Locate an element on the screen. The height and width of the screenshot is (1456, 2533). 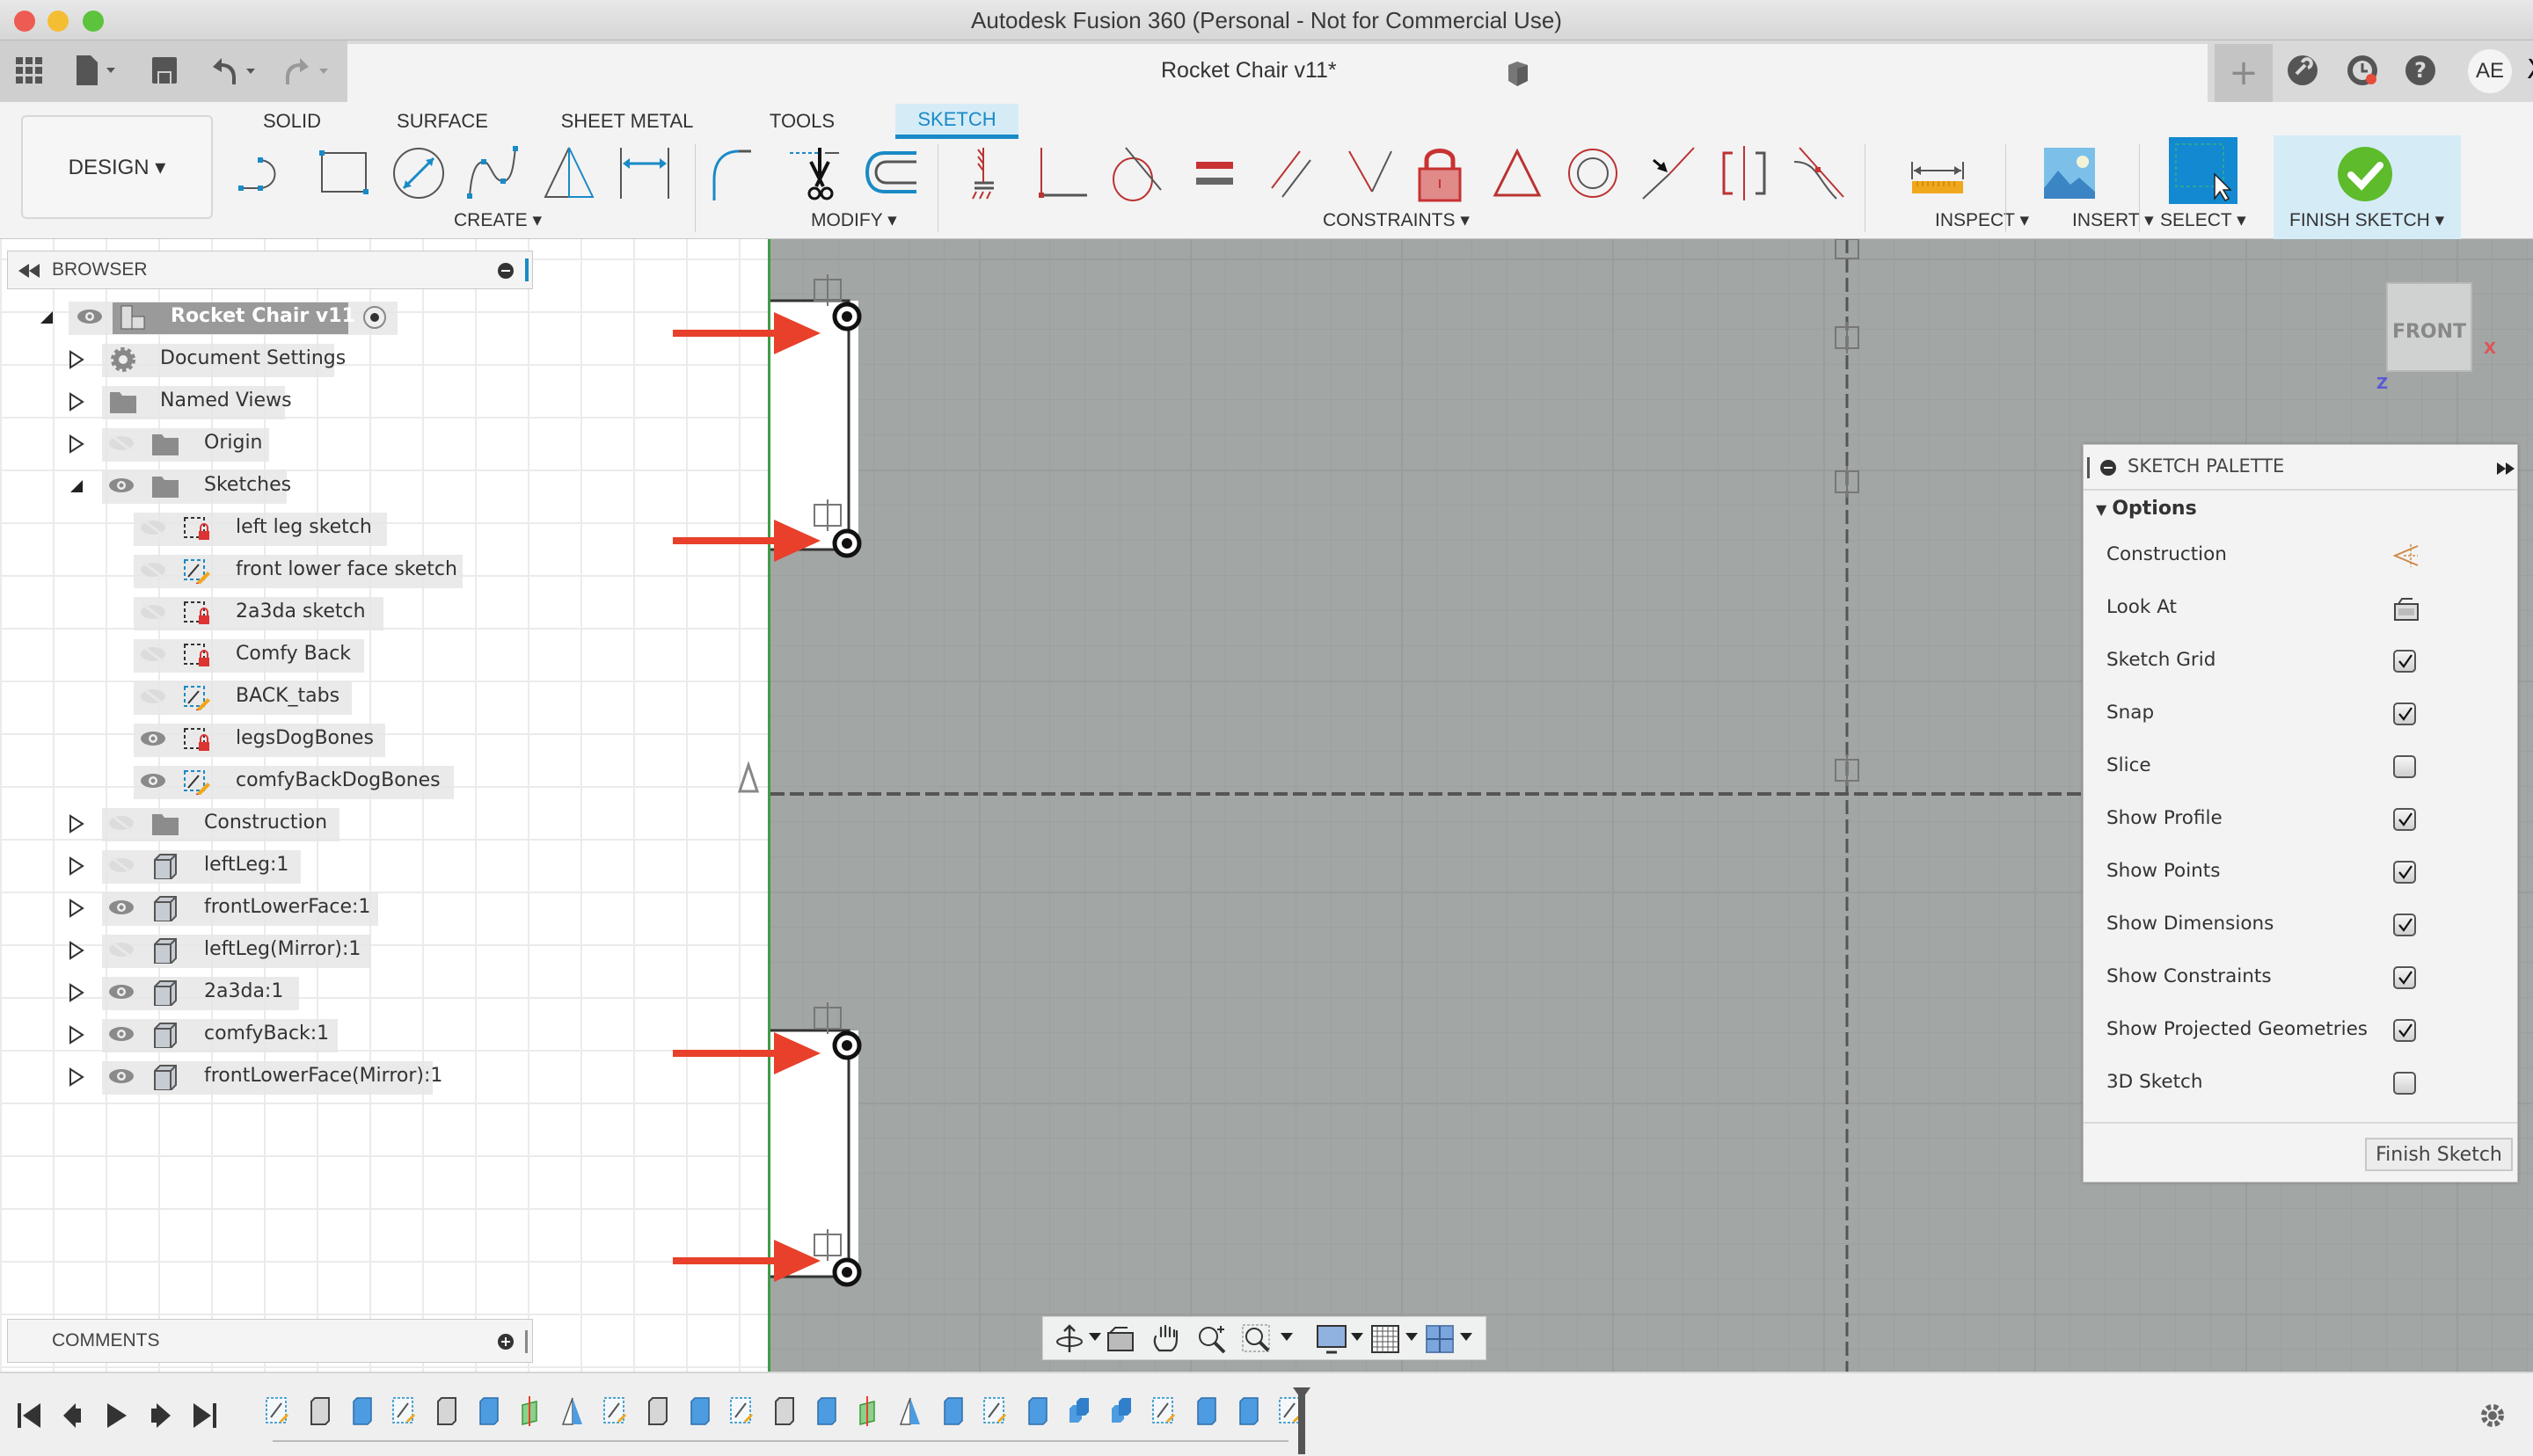
perpendicular-icon is located at coordinates (1368, 173).